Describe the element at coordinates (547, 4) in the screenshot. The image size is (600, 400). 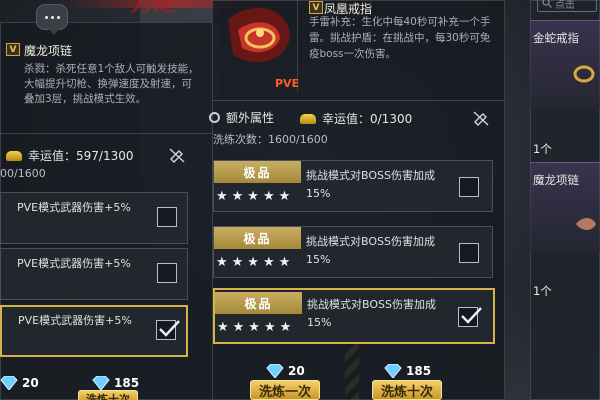
I see `search-icon` at that location.